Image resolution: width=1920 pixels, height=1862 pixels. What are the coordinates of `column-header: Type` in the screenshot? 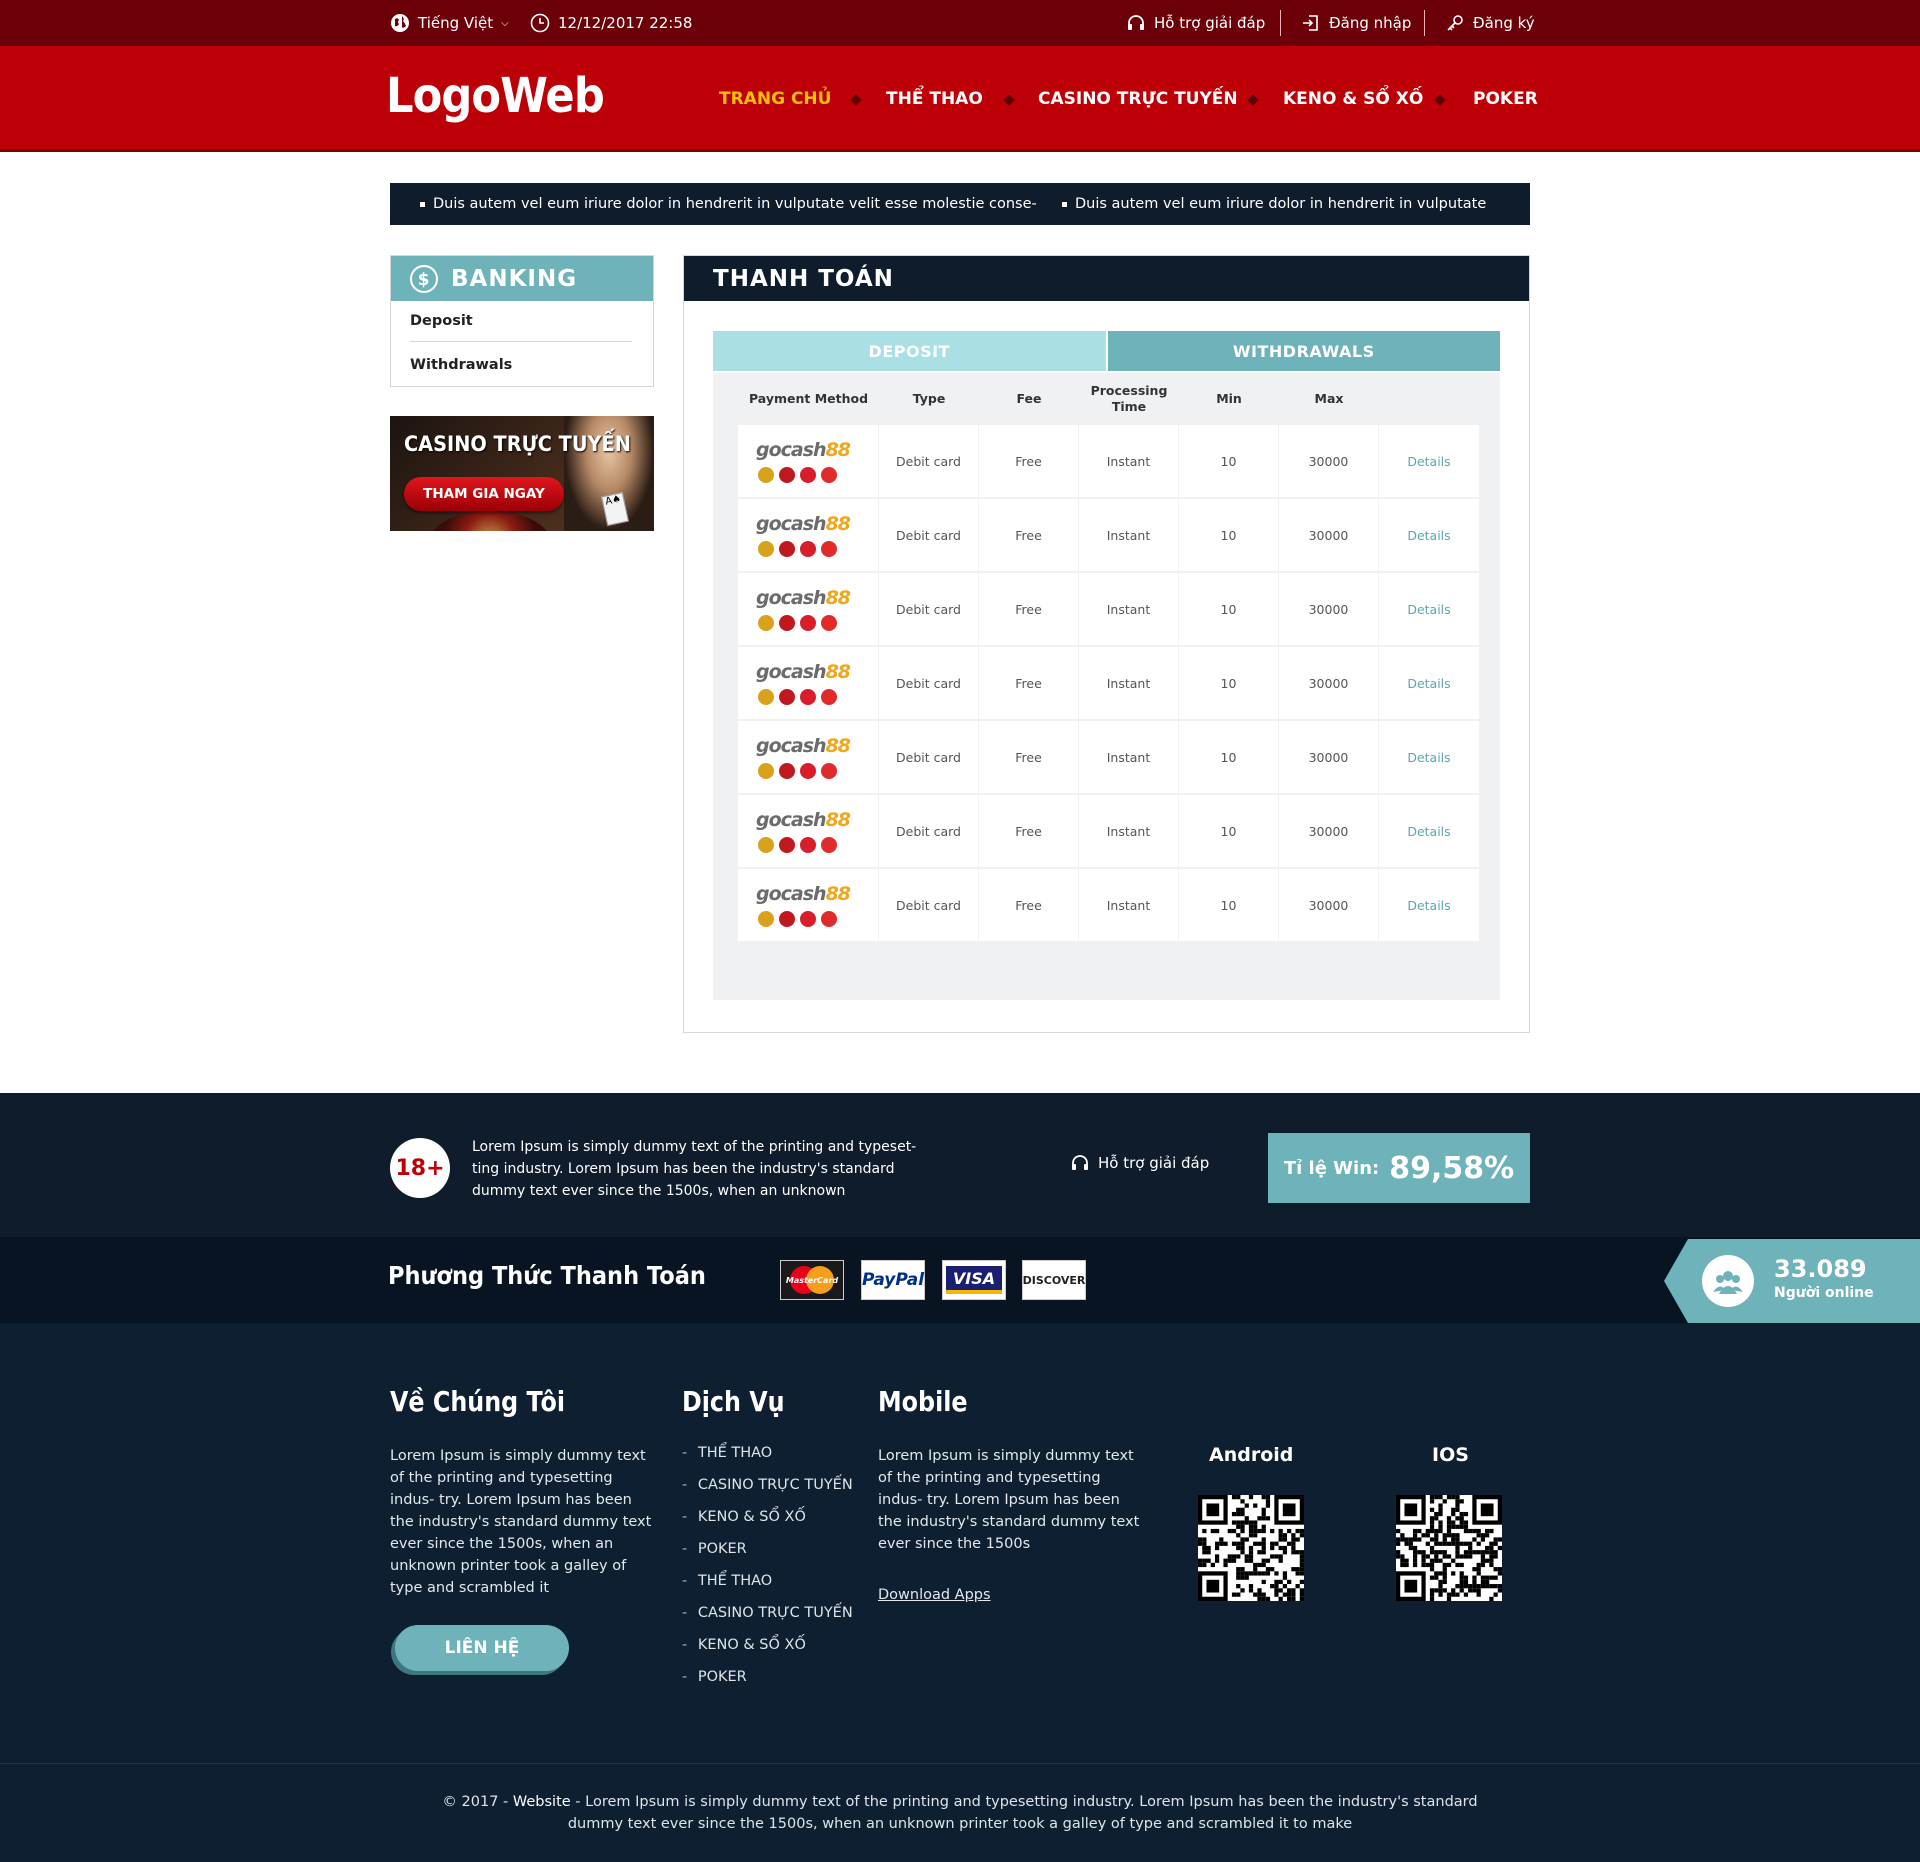 It's located at (929, 398).